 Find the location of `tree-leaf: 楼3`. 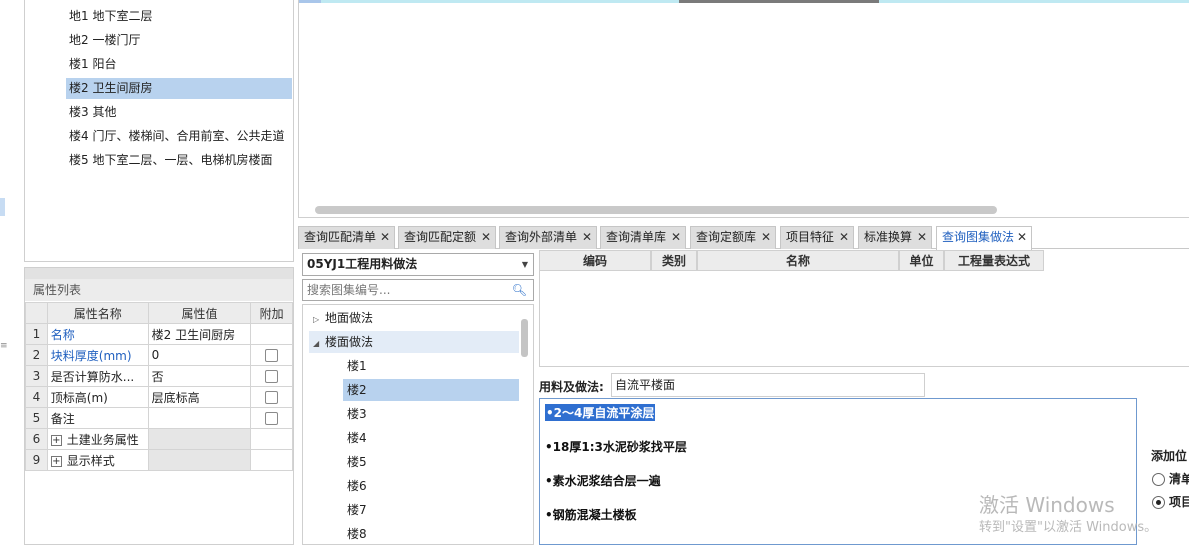

tree-leaf: 楼3 is located at coordinates (431, 414).